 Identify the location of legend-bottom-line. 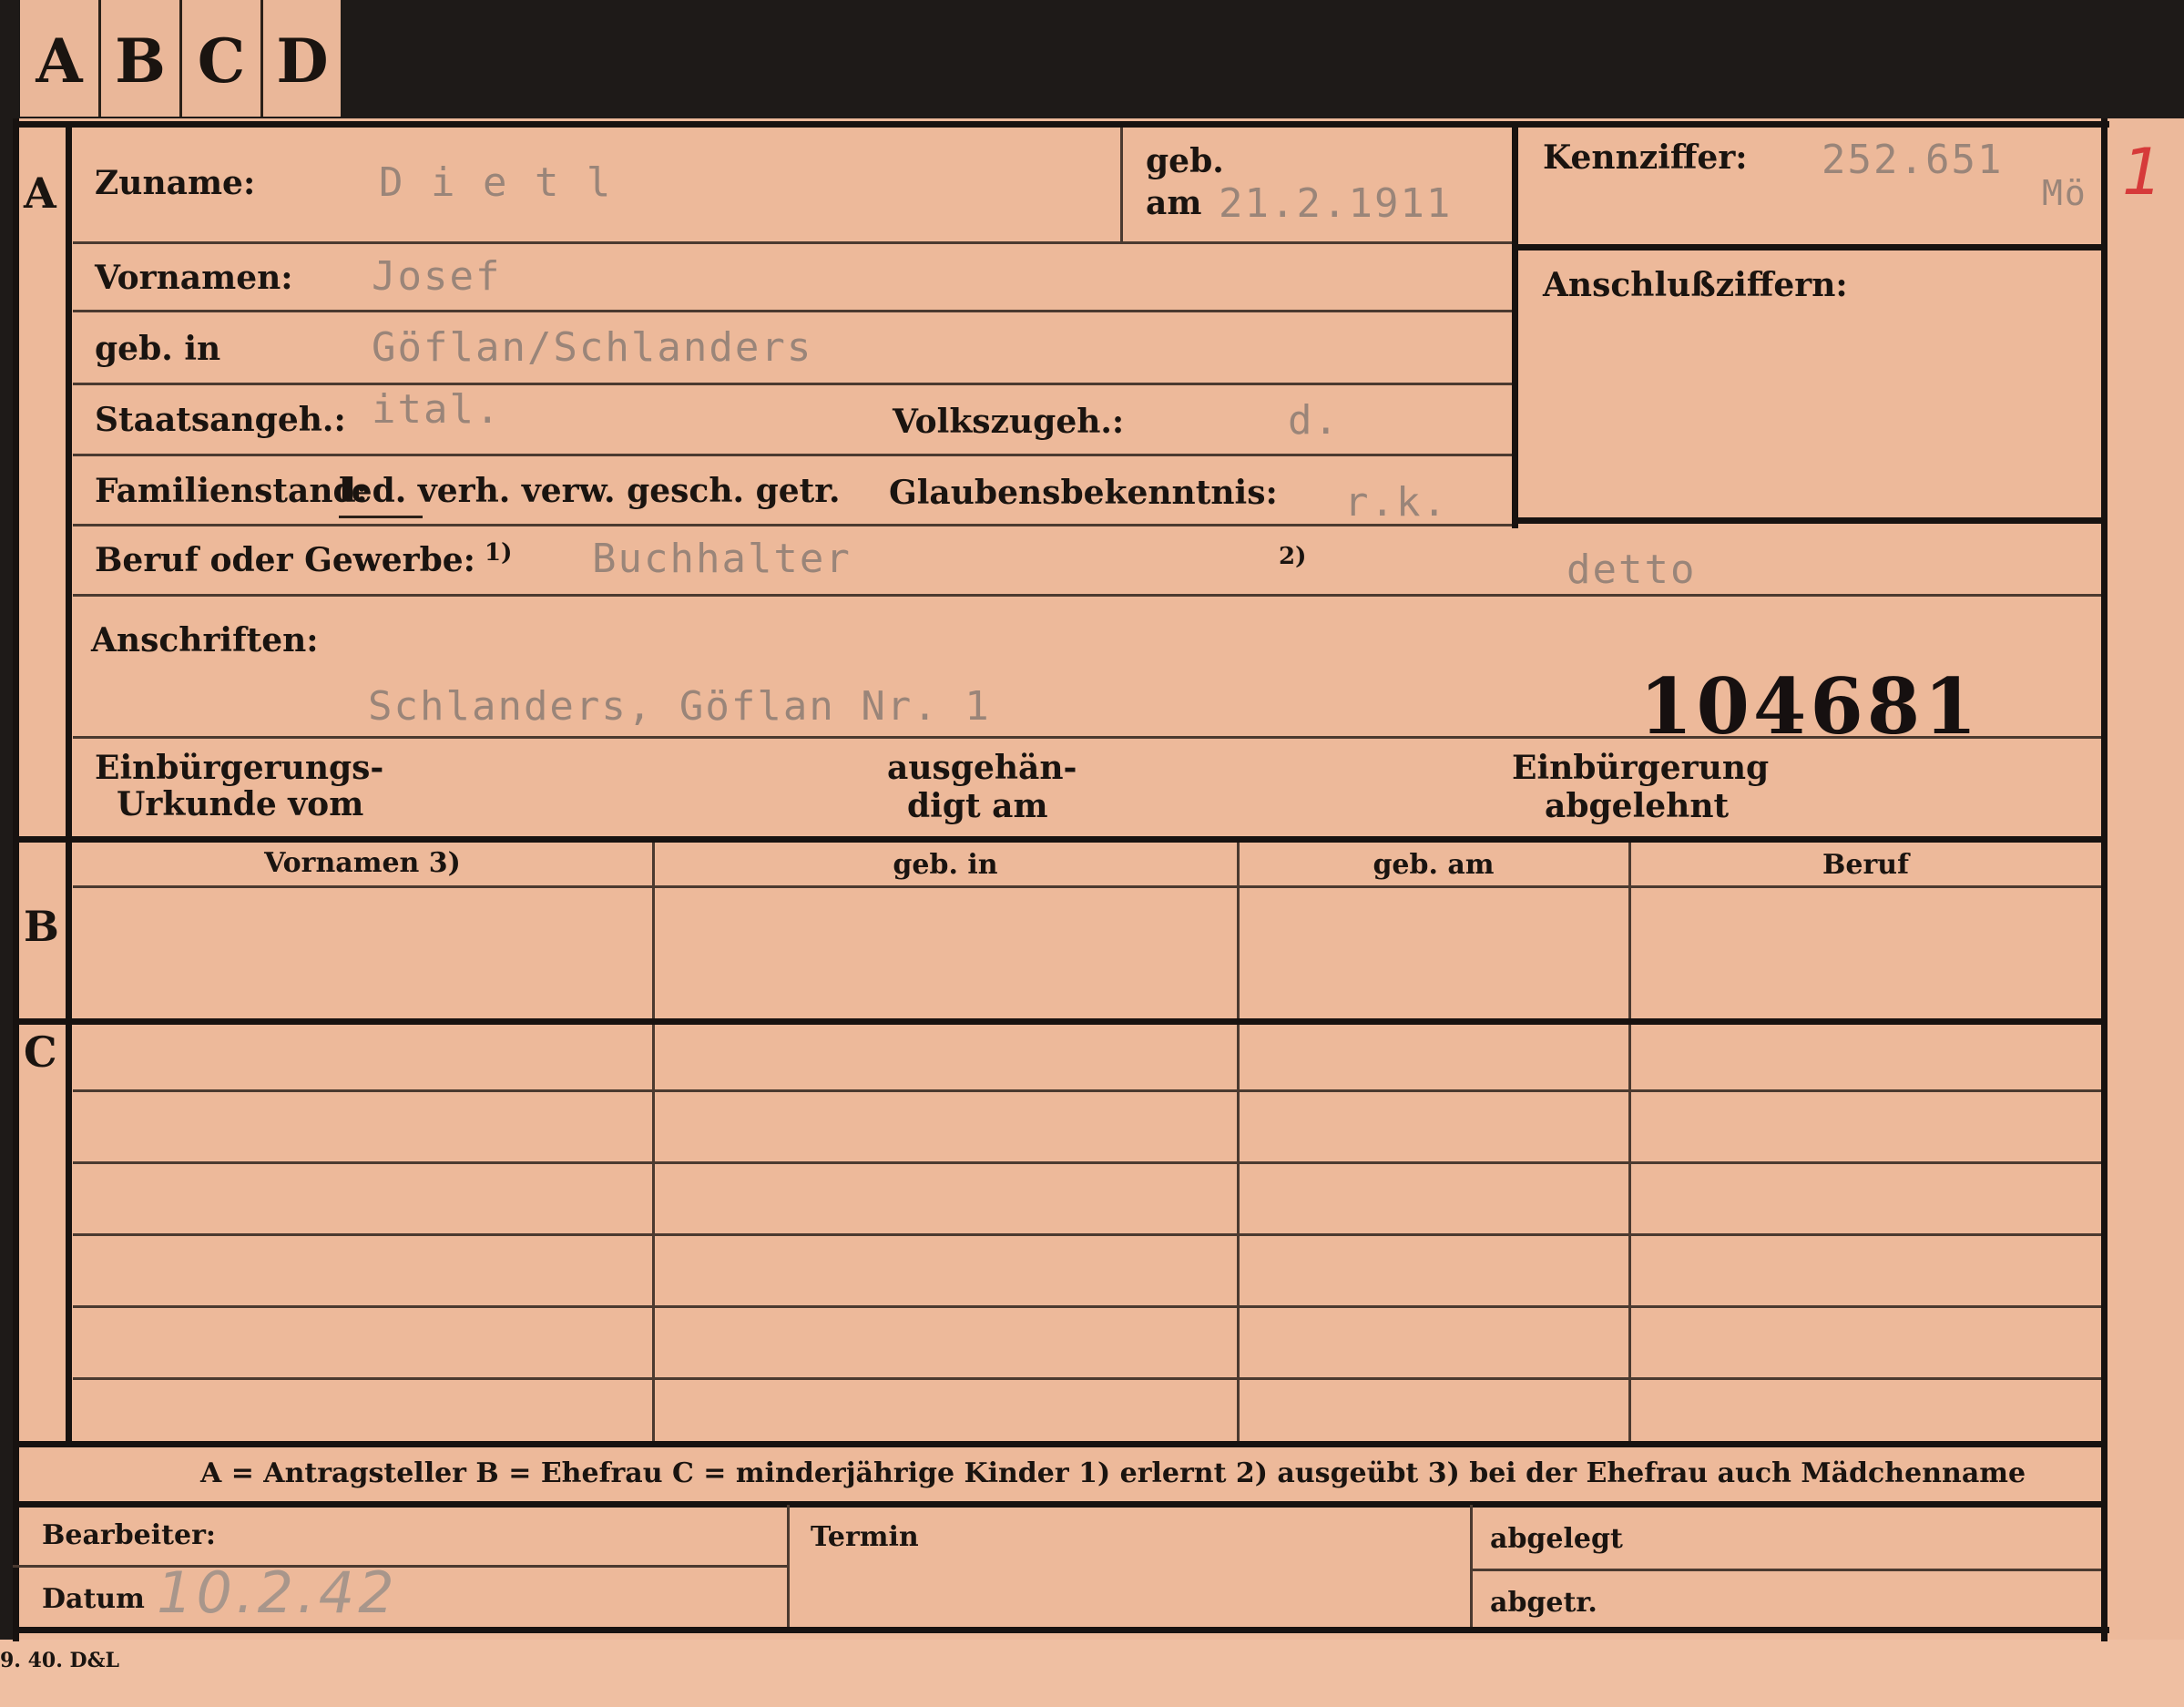
(1057, 1505).